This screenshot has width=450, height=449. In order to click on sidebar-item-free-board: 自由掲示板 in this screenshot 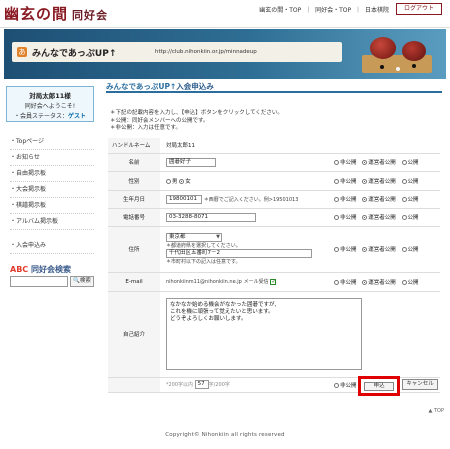, I will do `click(52, 174)`.